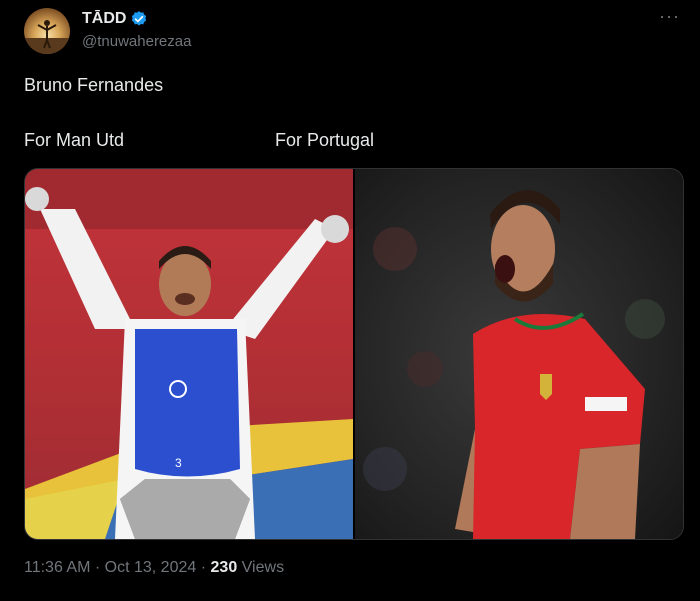 This screenshot has width=700, height=601. What do you see at coordinates (263, 567) in the screenshot?
I see `views-label: Views` at bounding box center [263, 567].